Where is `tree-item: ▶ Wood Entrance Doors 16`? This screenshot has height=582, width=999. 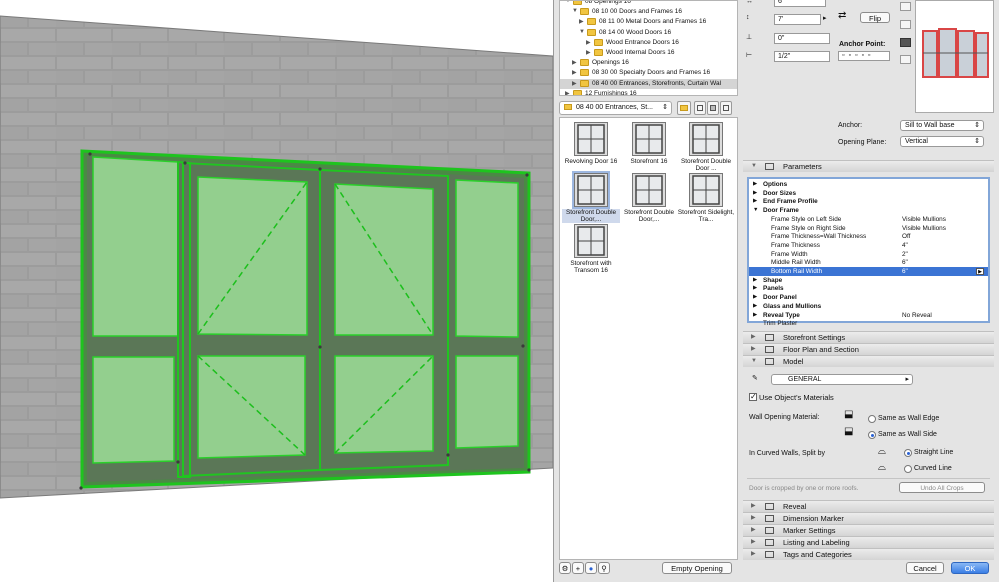 tree-item: ▶ Wood Entrance Doors 16 is located at coordinates (648, 43).